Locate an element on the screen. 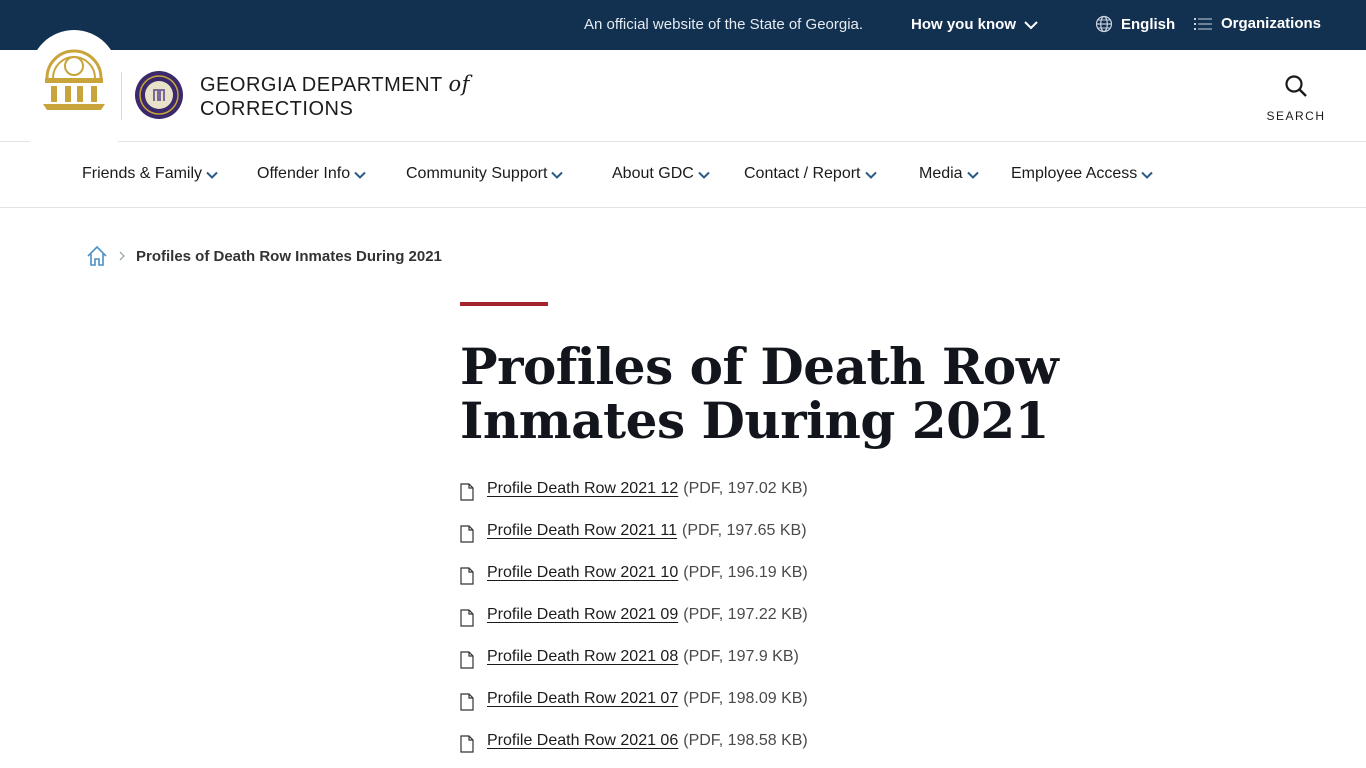 This screenshot has height=768, width=1366. title-dept-text: GEORGIA DEPARTMENT is located at coordinates (321, 85).